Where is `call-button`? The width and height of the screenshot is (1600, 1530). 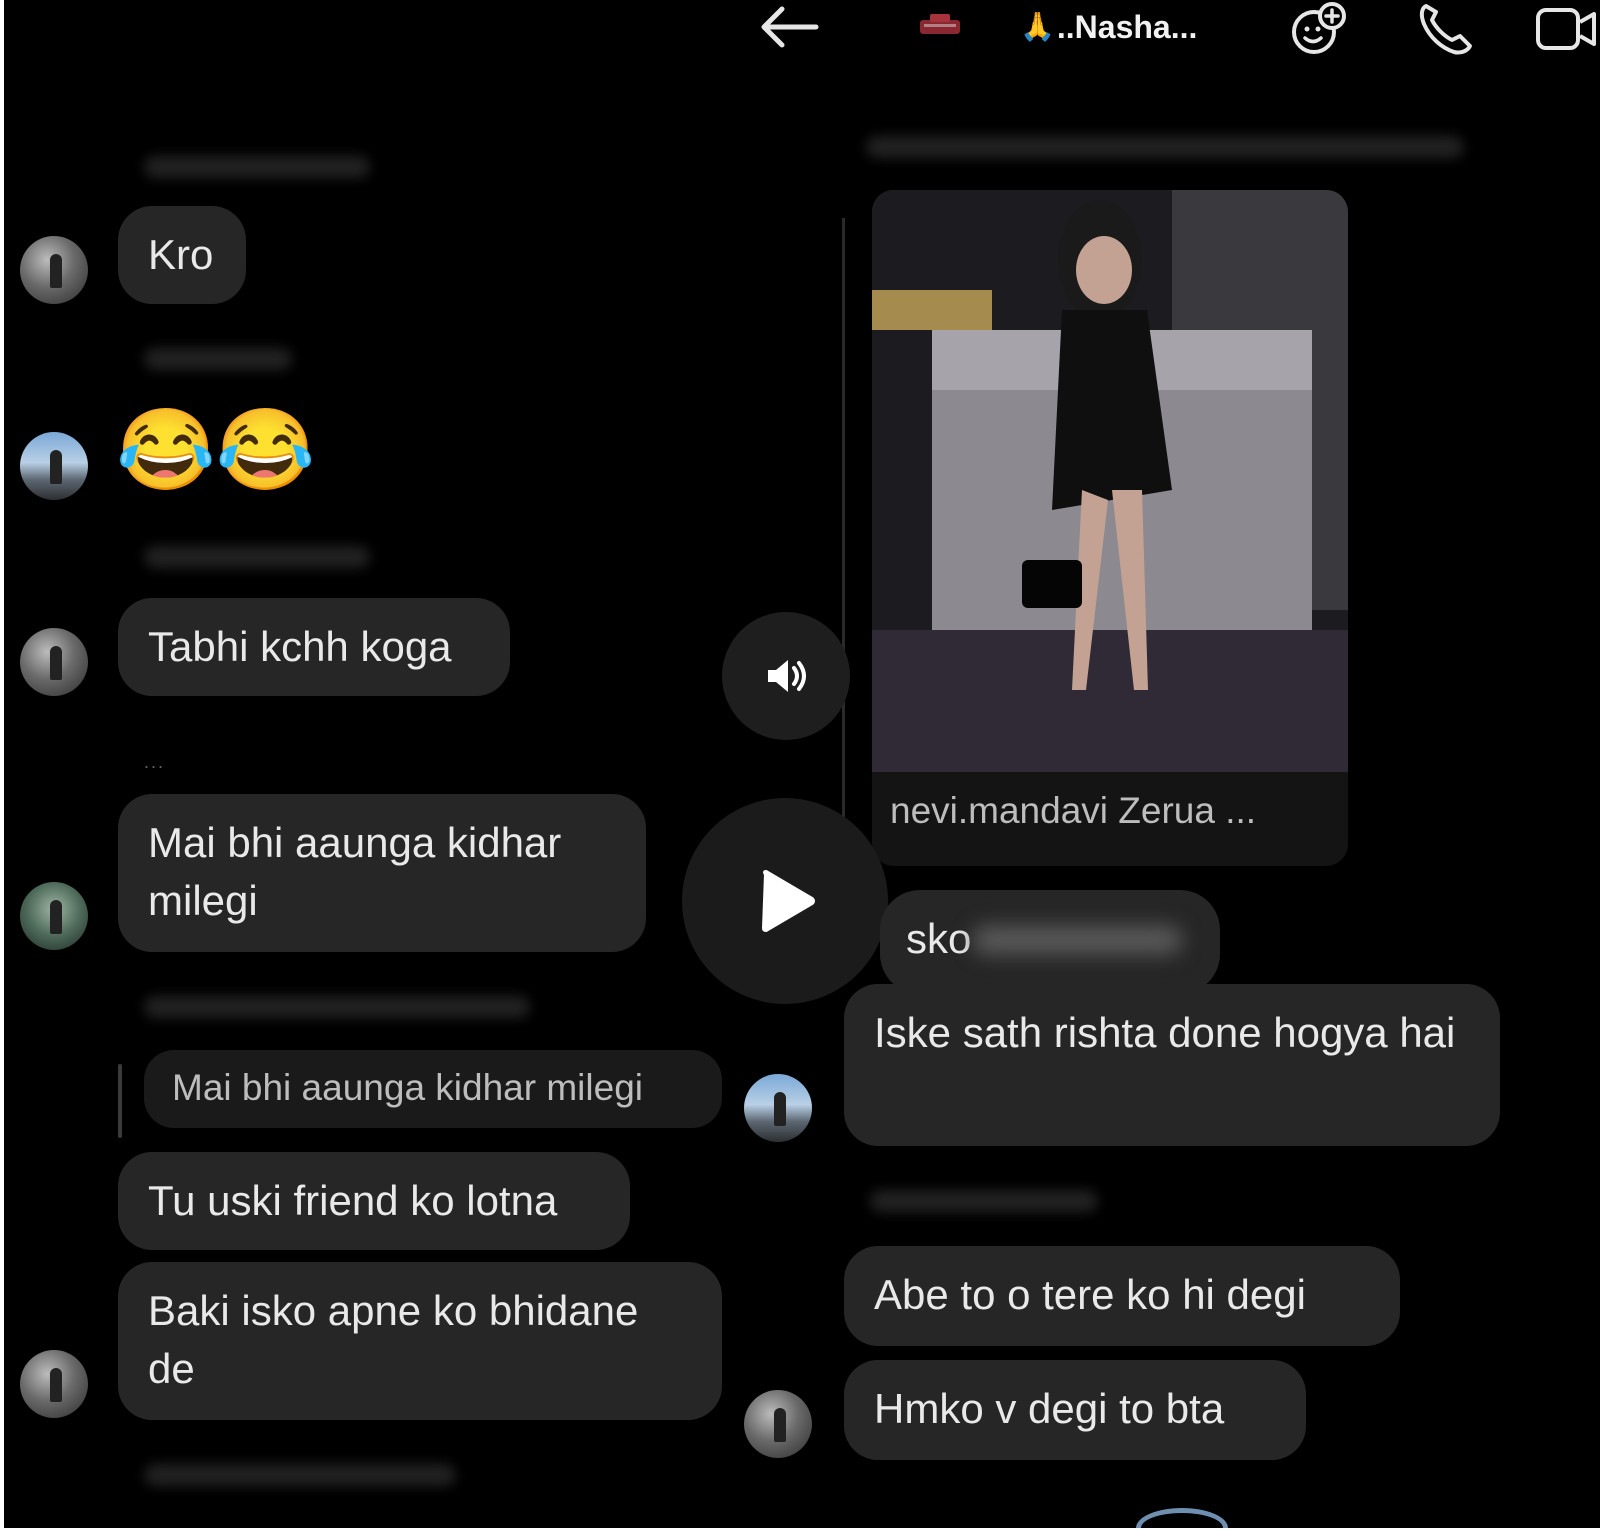
call-button is located at coordinates (1445, 28).